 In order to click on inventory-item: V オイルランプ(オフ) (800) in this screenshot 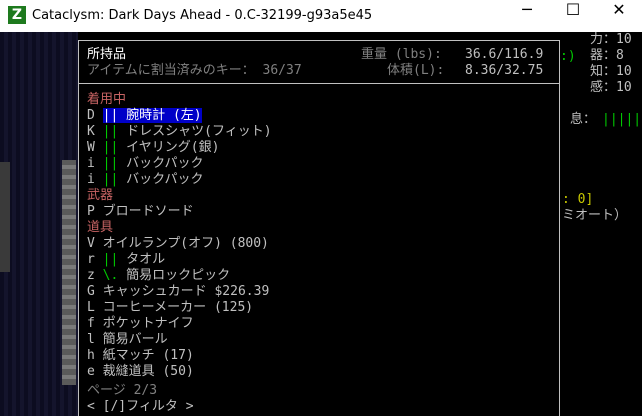, I will do `click(178, 244)`.